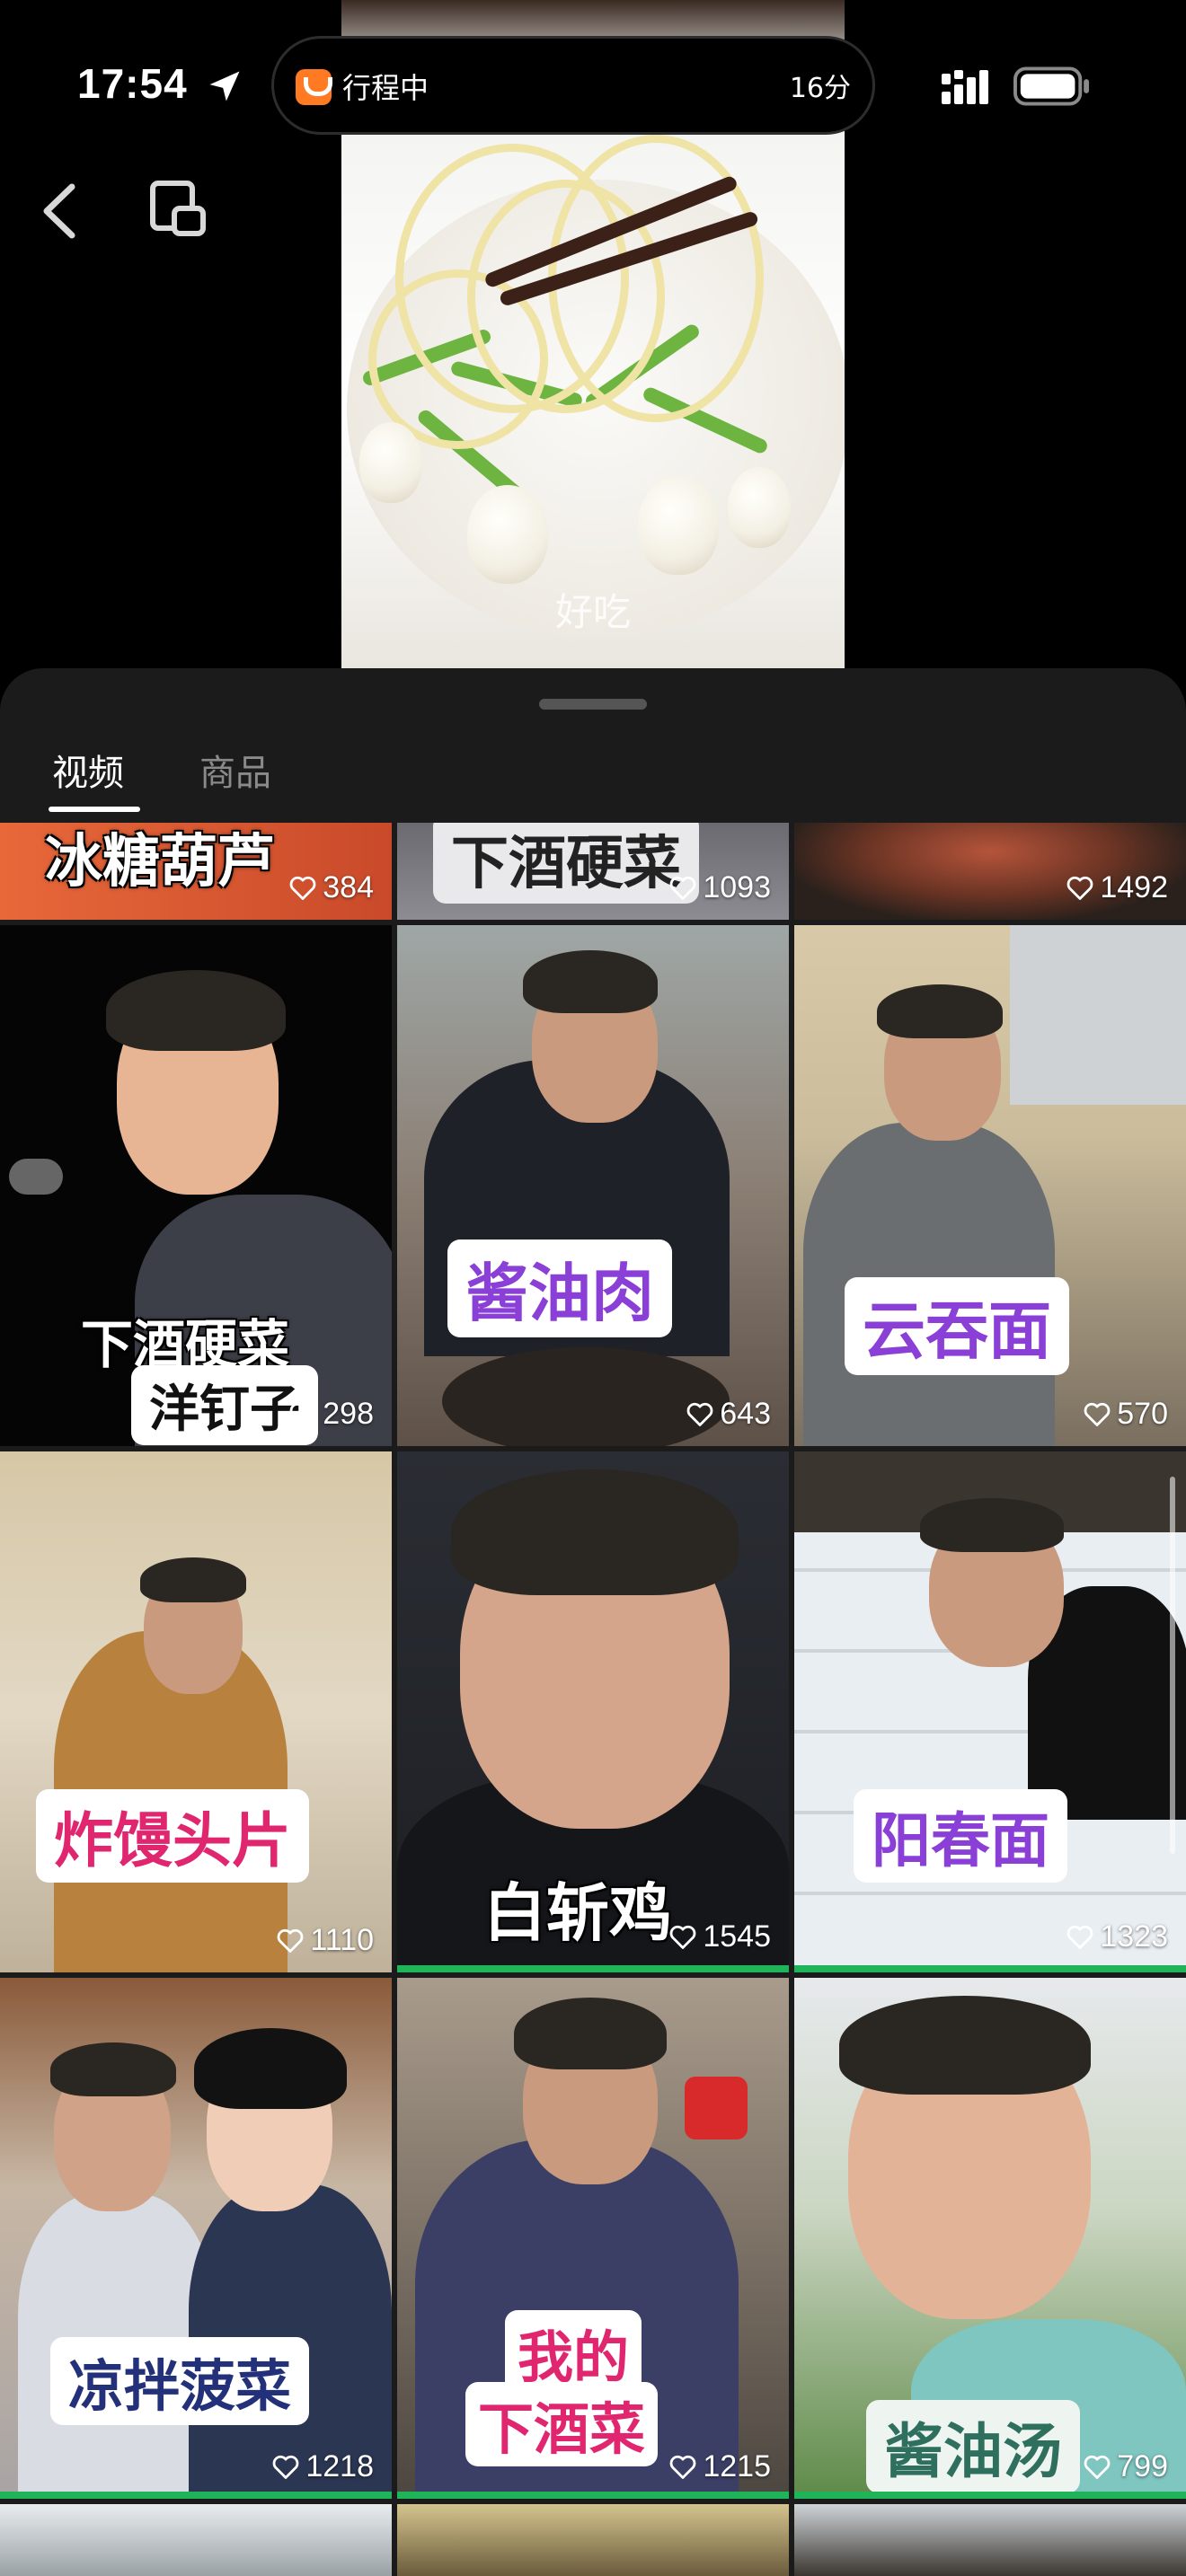  Describe the element at coordinates (820, 88) in the screenshot. I see `trip-eta: 16分` at that location.